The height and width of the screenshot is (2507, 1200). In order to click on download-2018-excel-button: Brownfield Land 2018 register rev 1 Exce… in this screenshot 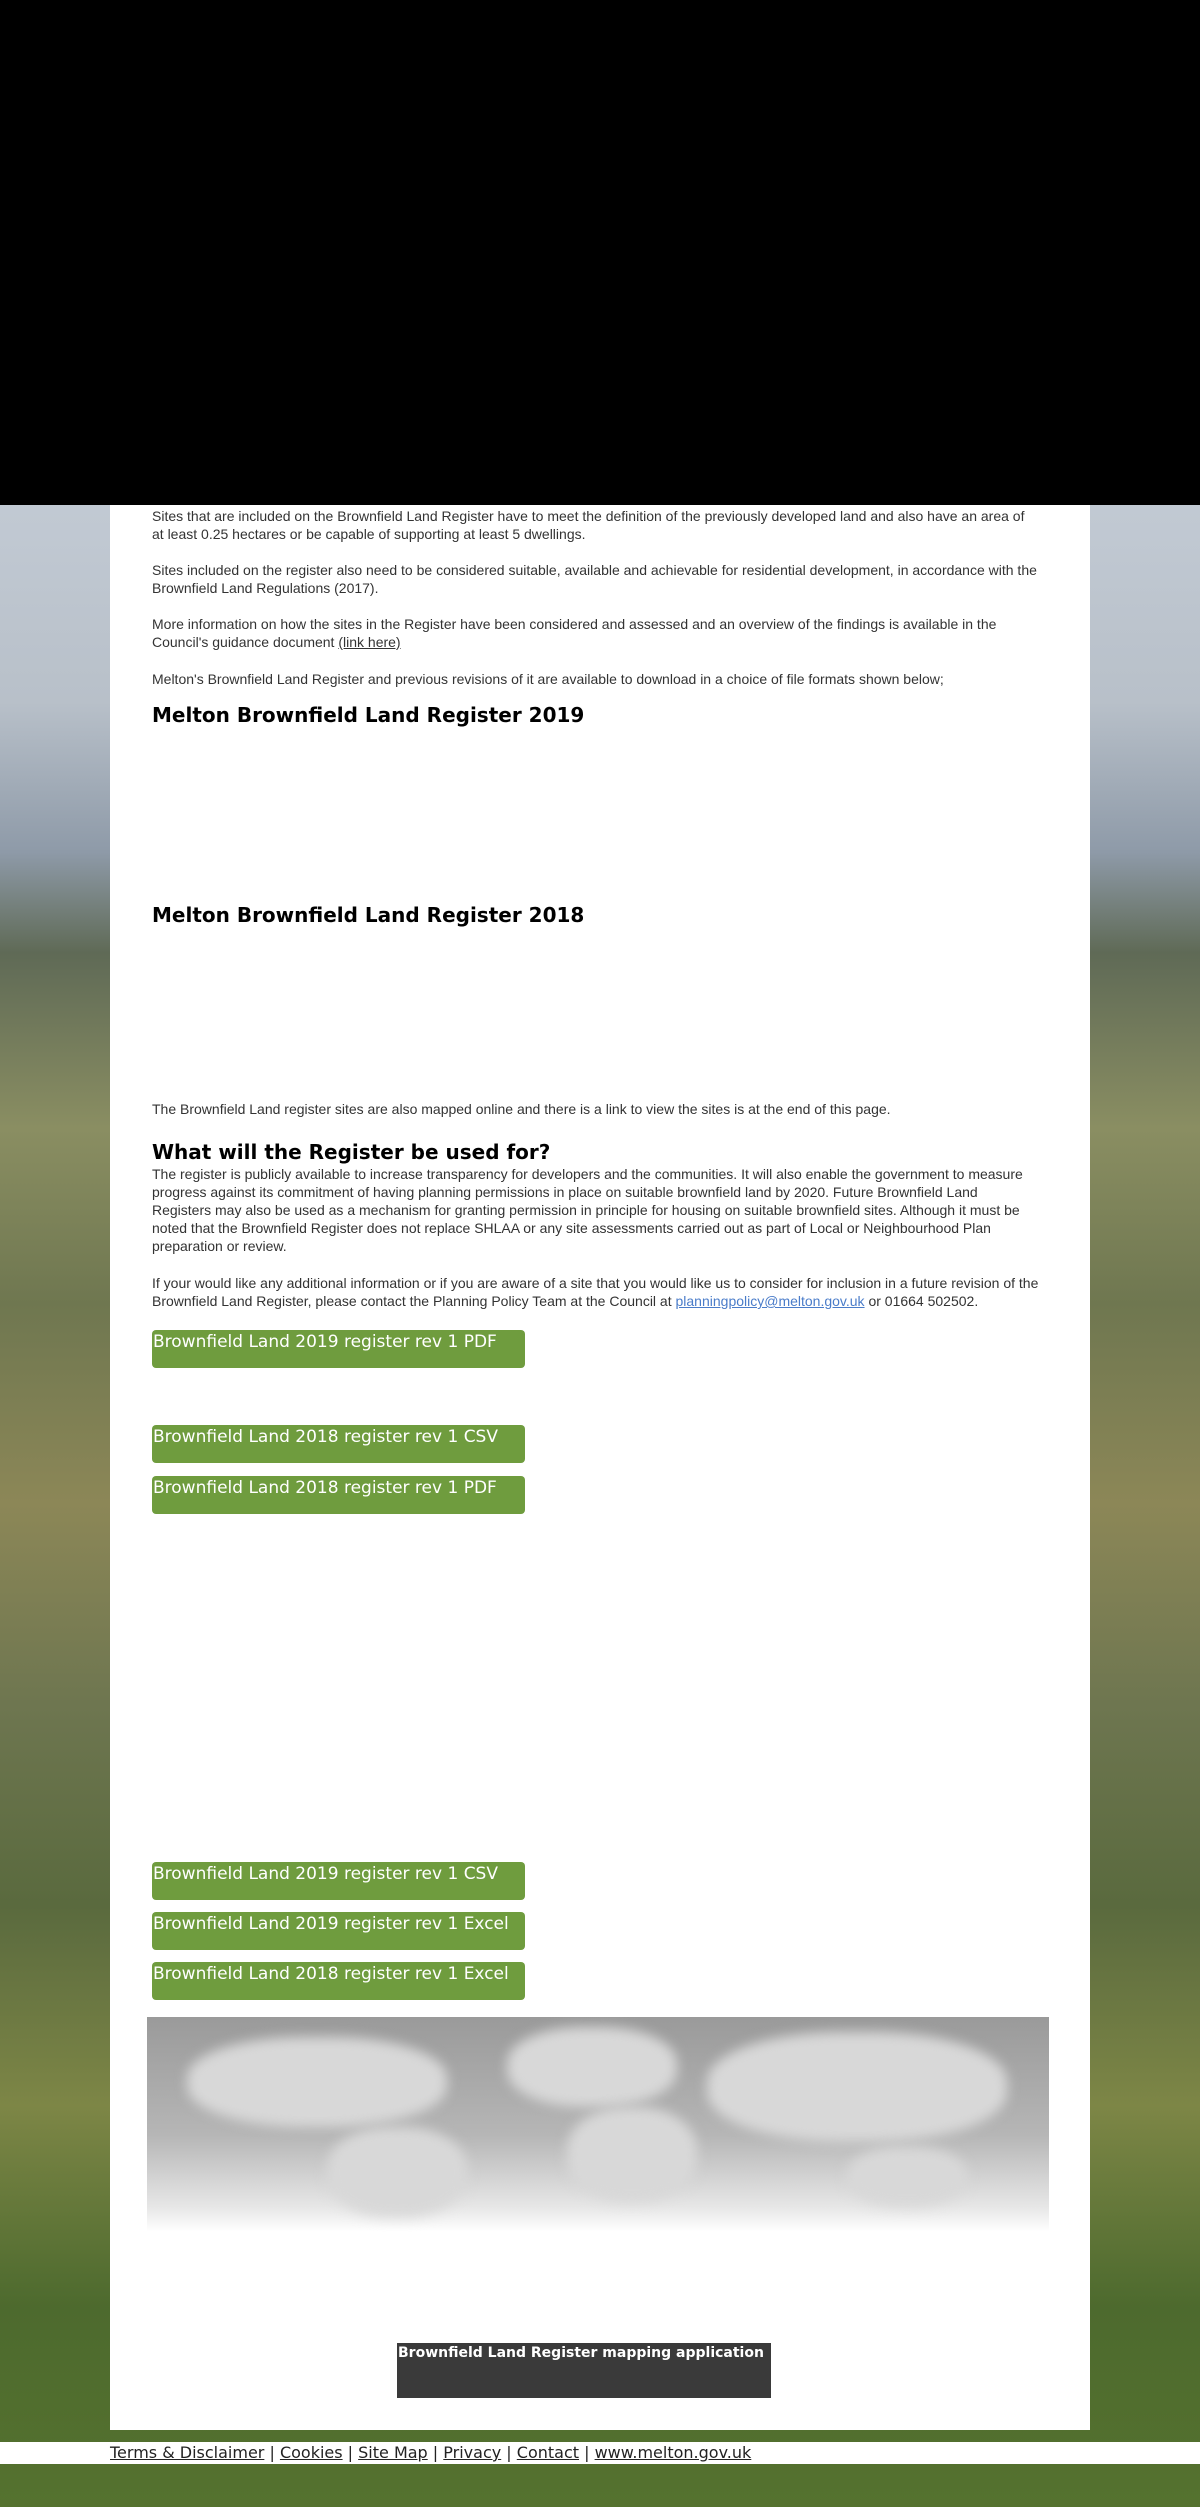, I will do `click(338, 1981)`.